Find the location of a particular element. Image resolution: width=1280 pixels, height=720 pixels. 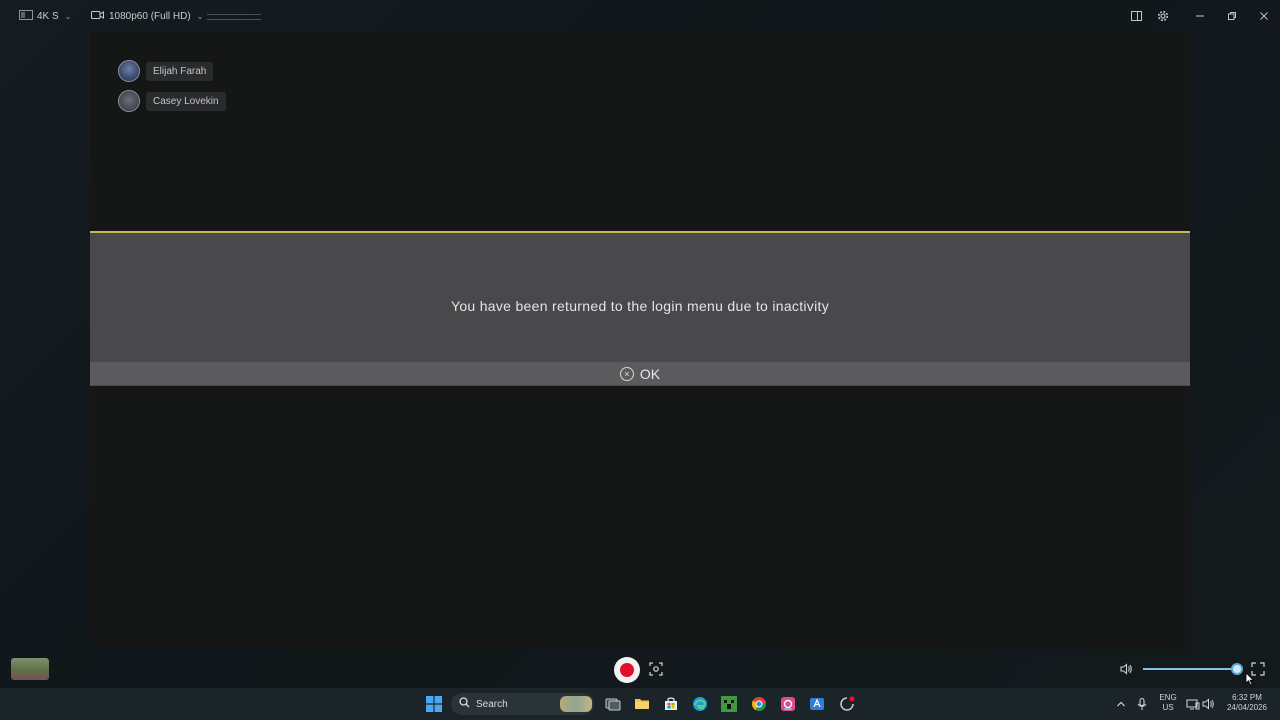

video-quality-icon is located at coordinates (26, 16).